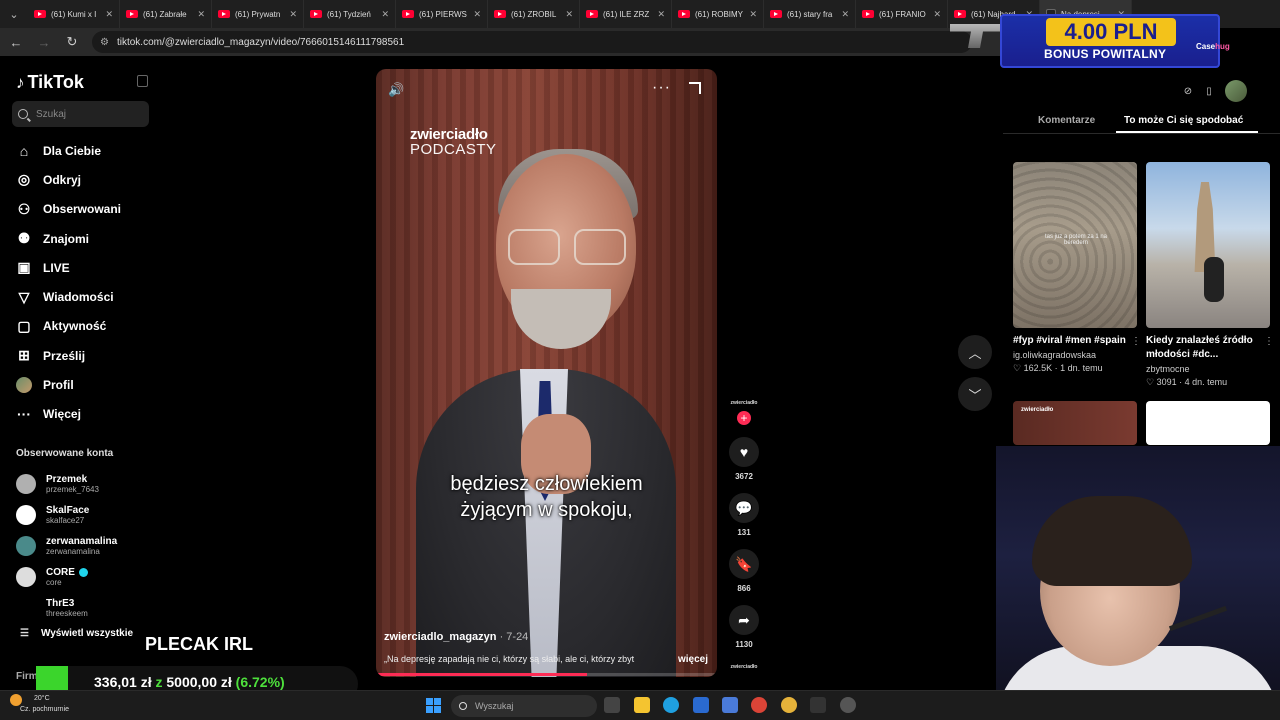 The height and width of the screenshot is (720, 1280). Describe the element at coordinates (142, 81) in the screenshot. I see `collapse-sidebar-icon` at that location.